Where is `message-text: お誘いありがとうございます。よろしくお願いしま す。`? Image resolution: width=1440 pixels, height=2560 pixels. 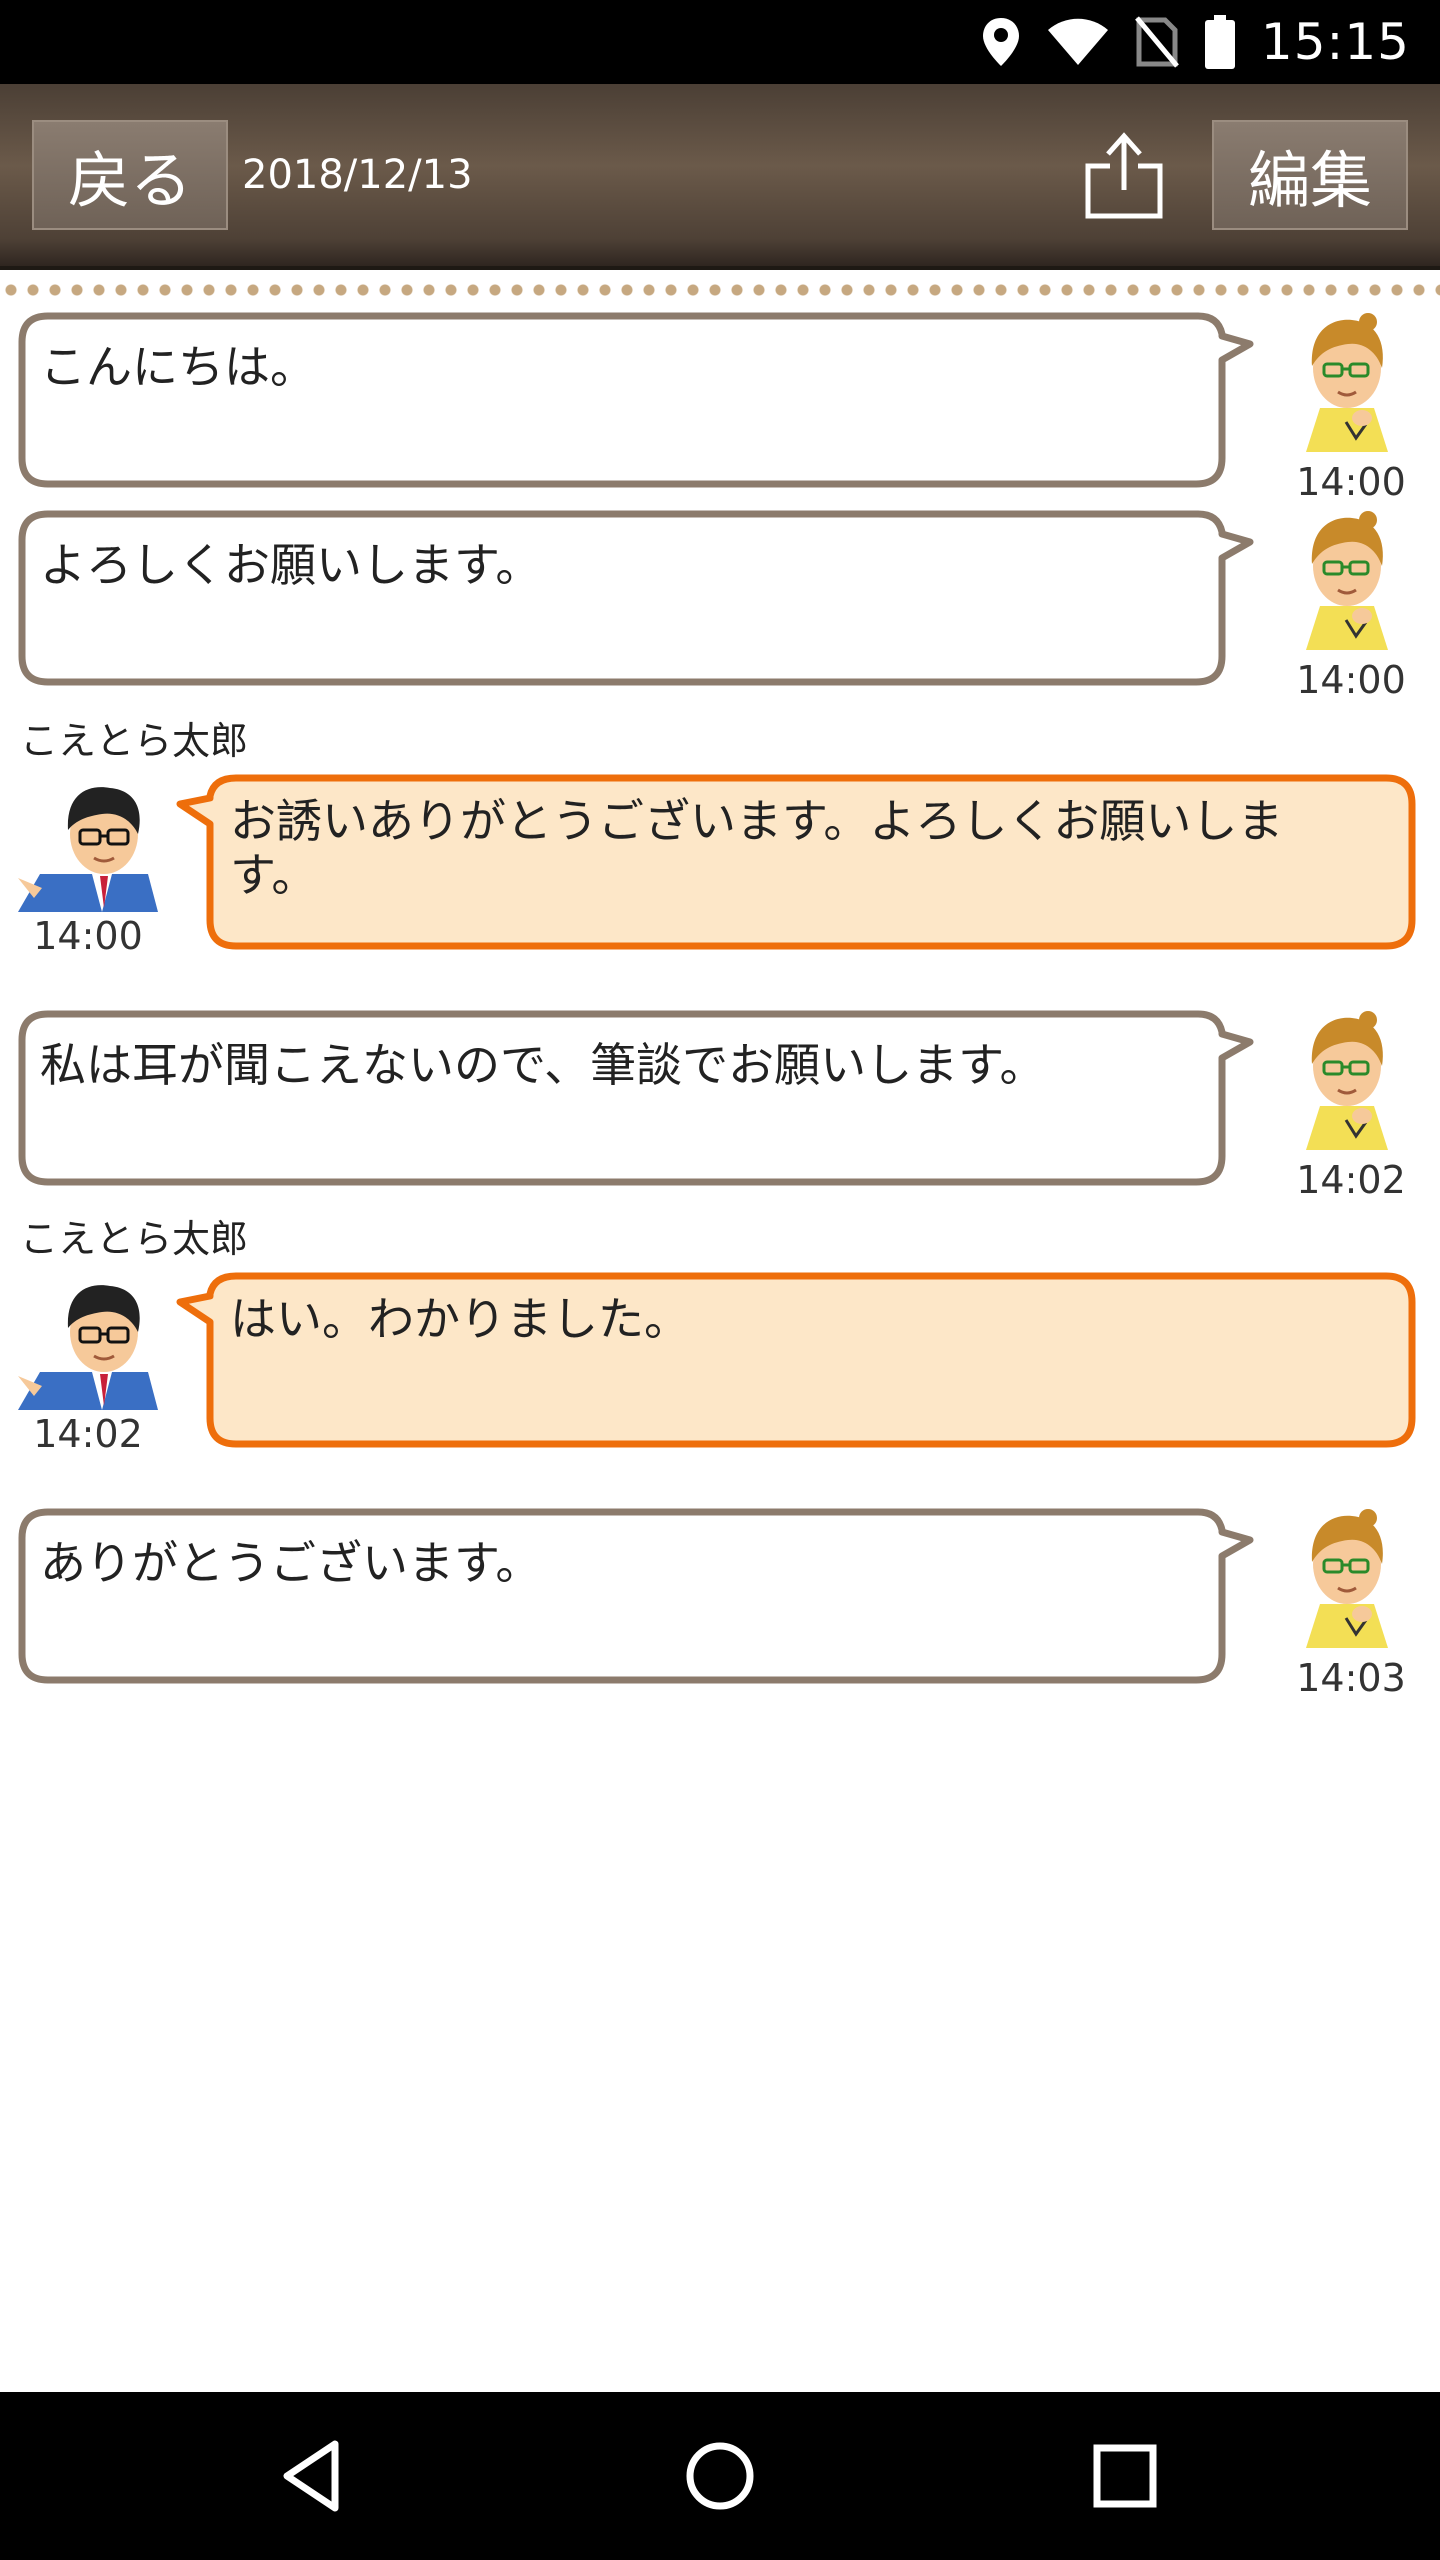 message-text: お誘いありがとうございます。よろしくお願いしま す。 is located at coordinates (756, 848).